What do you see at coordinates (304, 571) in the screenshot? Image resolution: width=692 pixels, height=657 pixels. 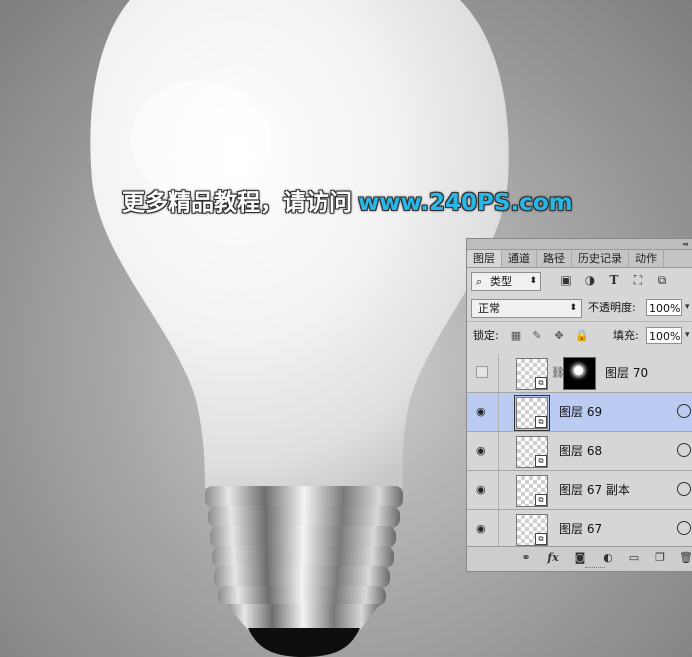 I see `bulb-screw-base` at bounding box center [304, 571].